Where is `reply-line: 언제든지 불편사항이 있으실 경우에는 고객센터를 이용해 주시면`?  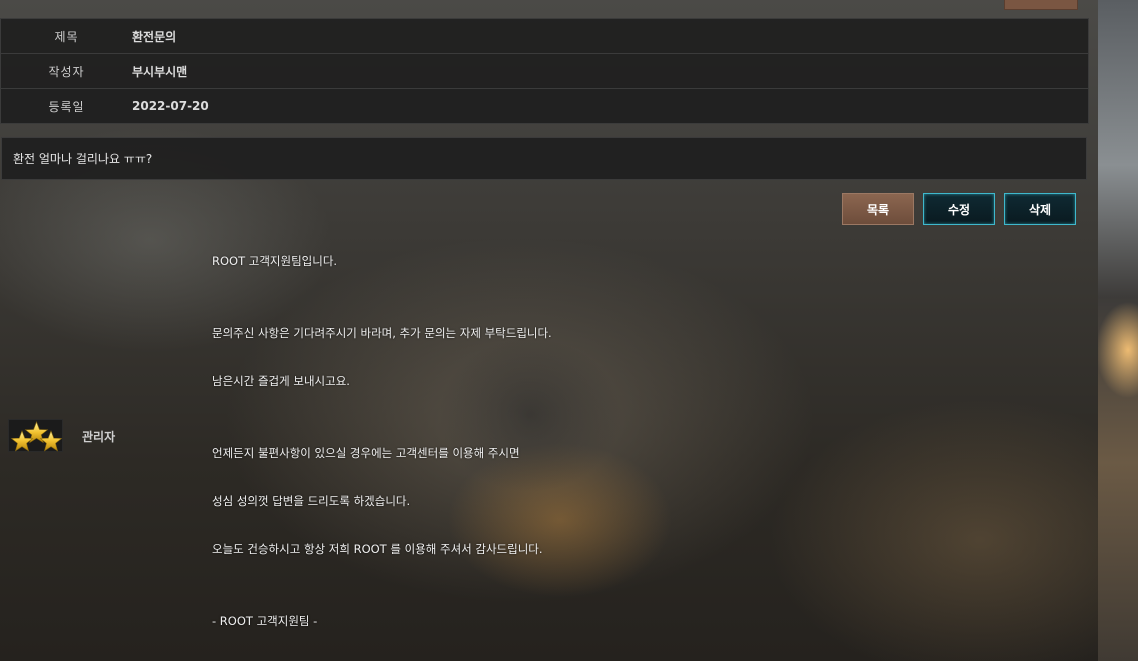
reply-line: 언제든지 불편사항이 있으실 경우에는 고객센터를 이용해 주시면 is located at coordinates (366, 453).